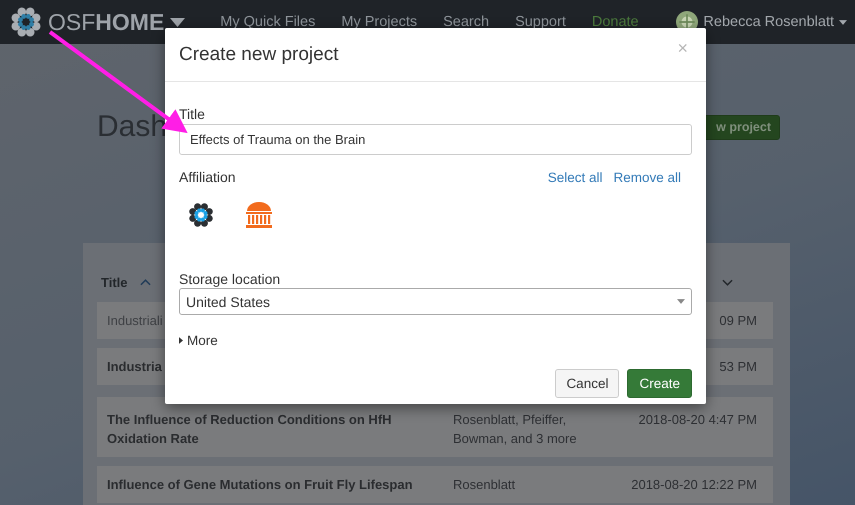  What do you see at coordinates (737, 321) in the screenshot?
I see `modified-date: 09 PM` at bounding box center [737, 321].